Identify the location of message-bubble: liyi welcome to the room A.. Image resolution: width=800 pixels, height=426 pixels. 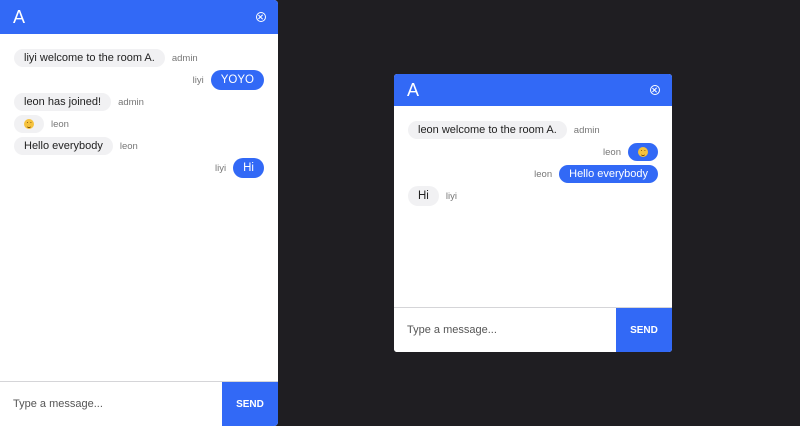
(89, 58).